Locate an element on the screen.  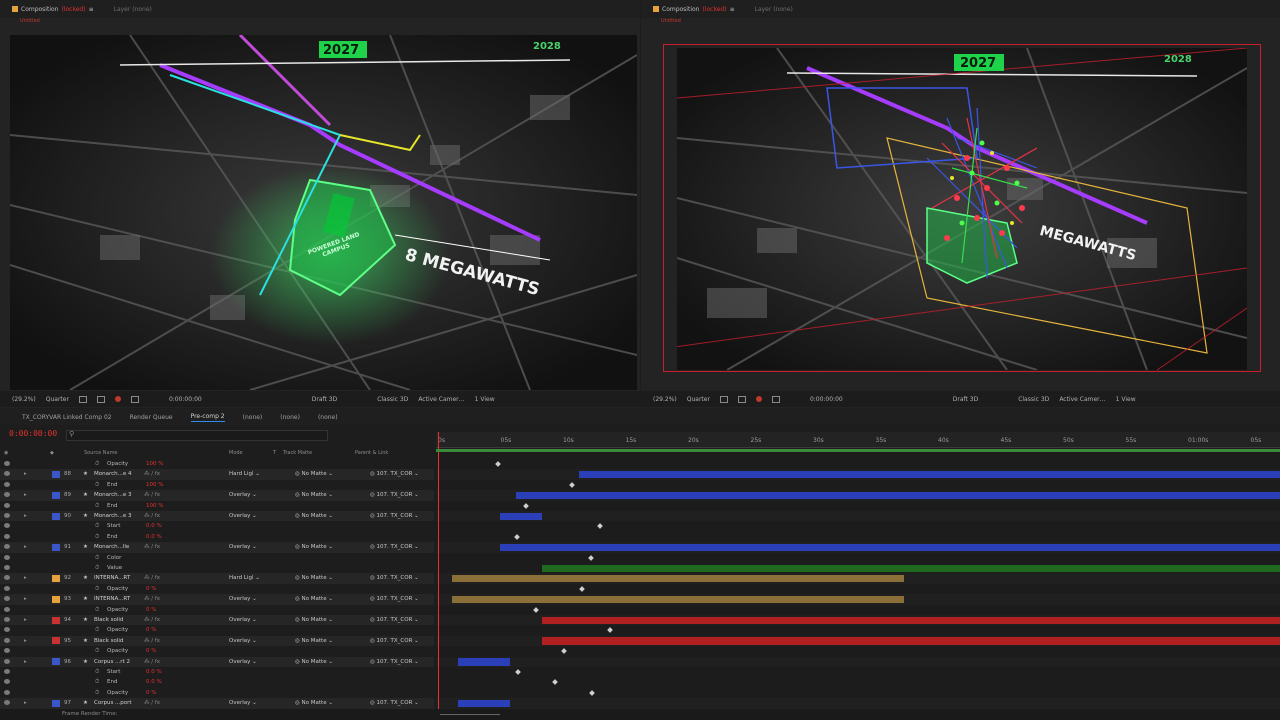
t-header: T is located at coordinates (274, 453).